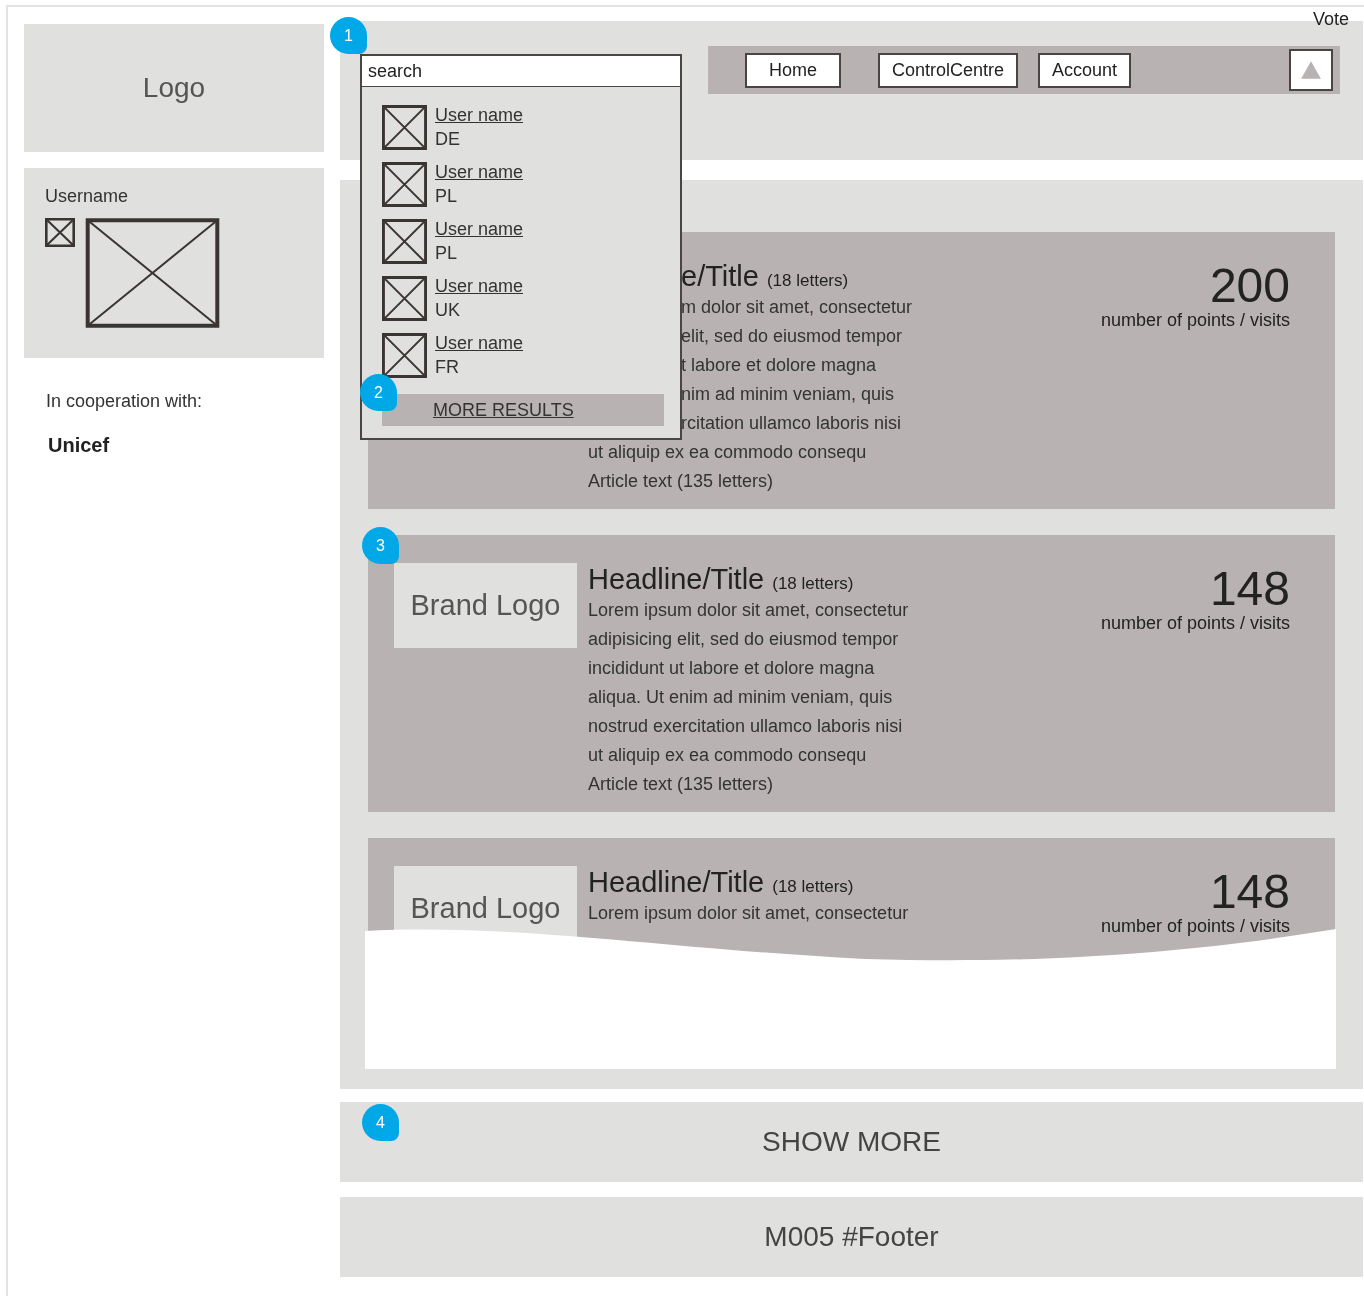 The width and height of the screenshot is (1364, 1298). Describe the element at coordinates (741, 697) in the screenshot. I see `article-text: aliqua. Ut enim ad minim veniam, quis` at that location.